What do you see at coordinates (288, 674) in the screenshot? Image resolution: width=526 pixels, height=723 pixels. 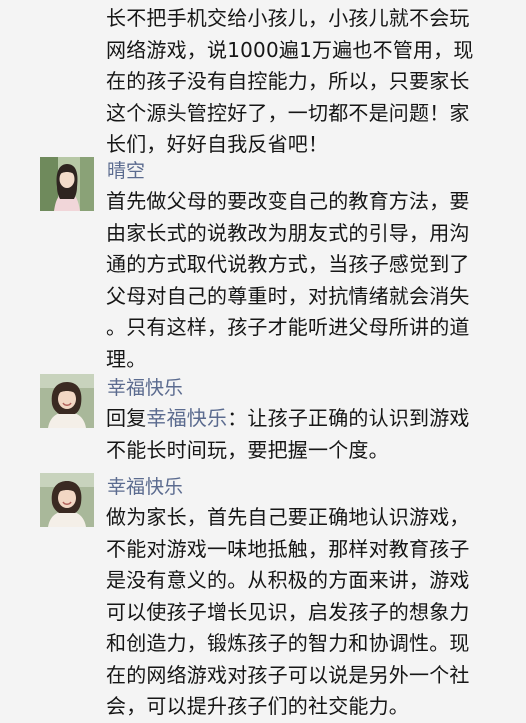 I see `comment-text-line: 在的网络游戏对孩子可以说是另外一个社` at bounding box center [288, 674].